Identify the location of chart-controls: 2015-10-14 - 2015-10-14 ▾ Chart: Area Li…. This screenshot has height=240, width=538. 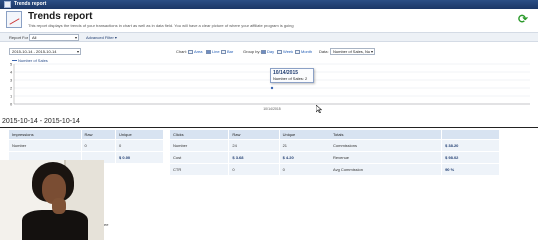
(269, 51).